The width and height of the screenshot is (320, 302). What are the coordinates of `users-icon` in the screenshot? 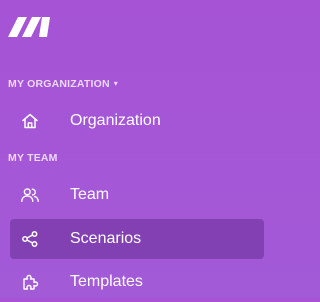 It's located at (30, 195).